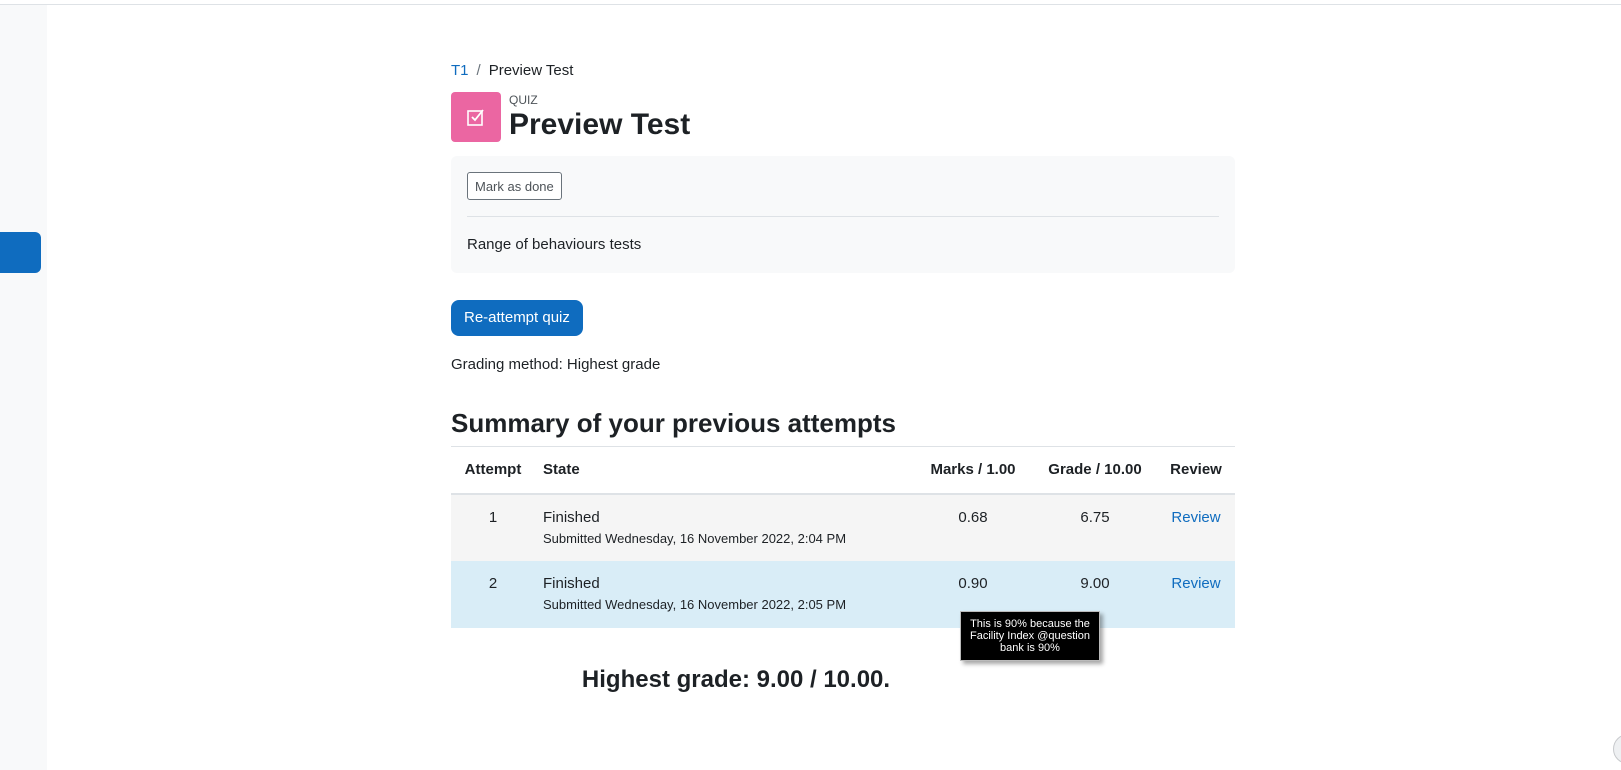 This screenshot has width=1621, height=770. What do you see at coordinates (23, 387) in the screenshot?
I see `left-sidebar-rail` at bounding box center [23, 387].